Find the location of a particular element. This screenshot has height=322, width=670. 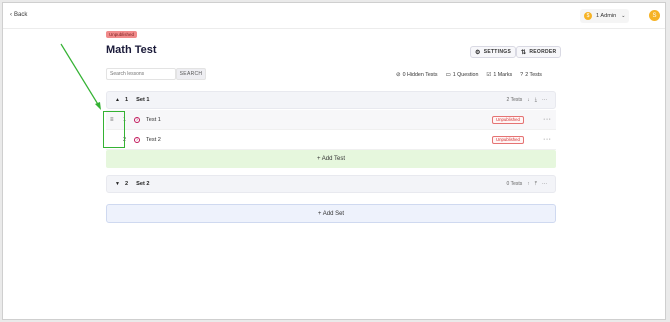

table-row: ≡ 1 ? Test 1 Unpublished ··· is located at coordinates (331, 120).